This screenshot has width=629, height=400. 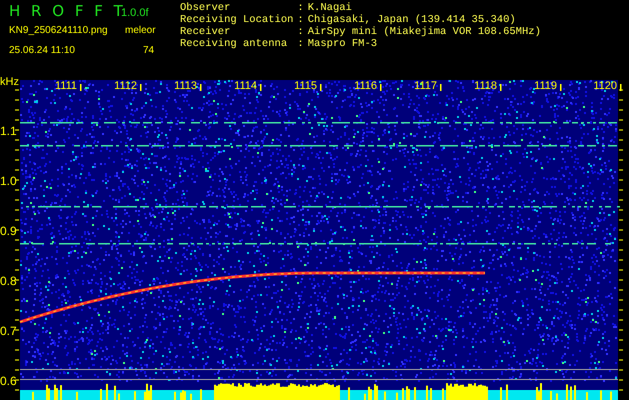 What do you see at coordinates (135, 13) in the screenshot?
I see `version-label: 1.0.0f` at bounding box center [135, 13].